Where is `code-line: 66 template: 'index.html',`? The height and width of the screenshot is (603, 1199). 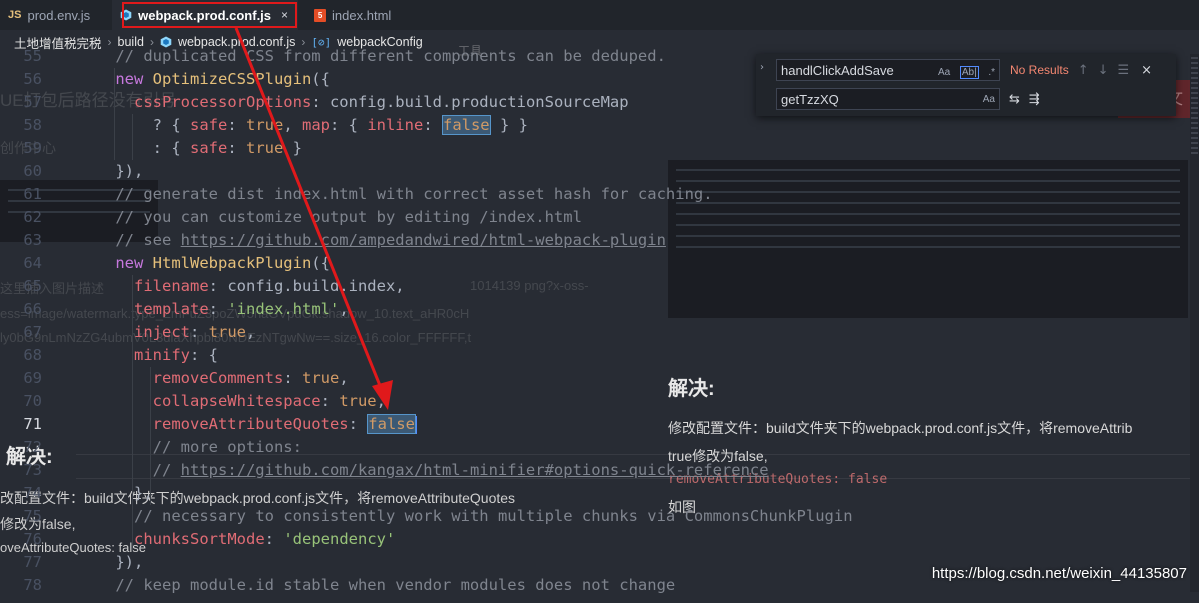 code-line: 66 template: 'index.html', is located at coordinates (174, 309).